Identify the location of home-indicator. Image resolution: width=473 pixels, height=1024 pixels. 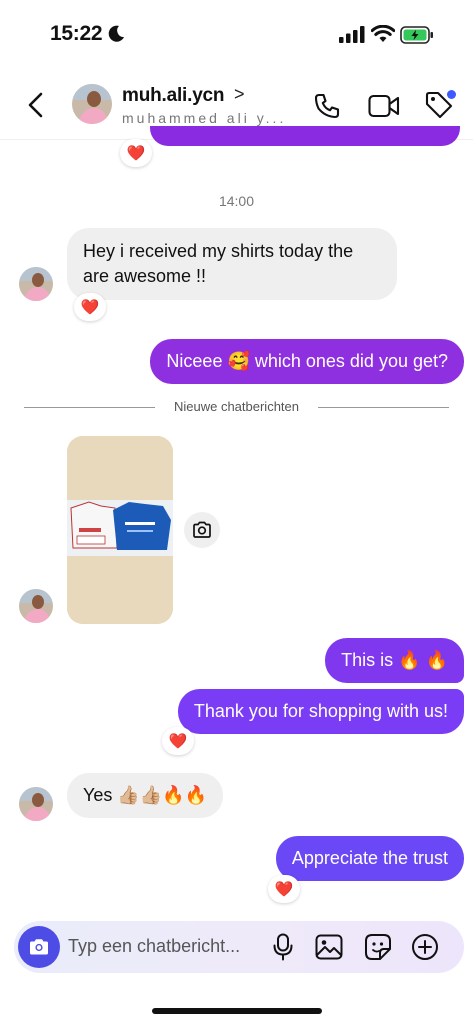
(237, 1011).